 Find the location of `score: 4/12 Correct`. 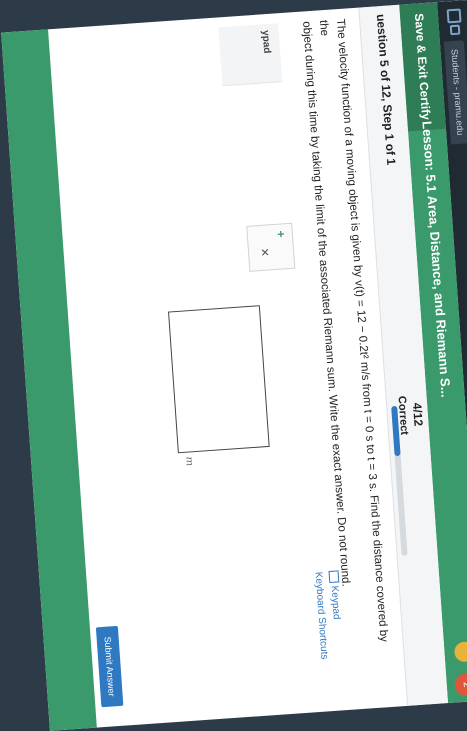

score: 4/12 Correct is located at coordinates (411, 415).